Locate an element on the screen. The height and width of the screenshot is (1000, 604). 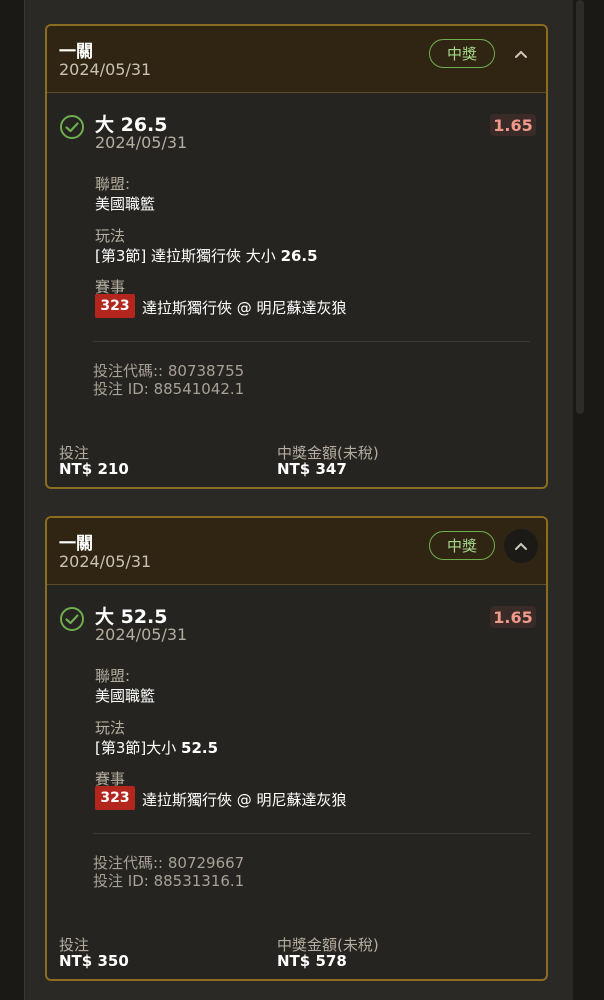
stake-value: NT$ 350 is located at coordinates (94, 961).